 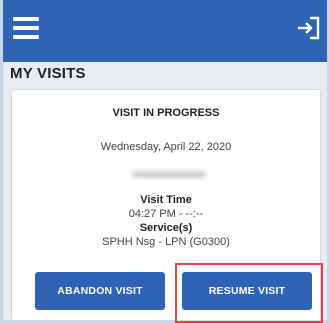 What do you see at coordinates (169, 174) in the screenshot?
I see `redacted-client-name` at bounding box center [169, 174].